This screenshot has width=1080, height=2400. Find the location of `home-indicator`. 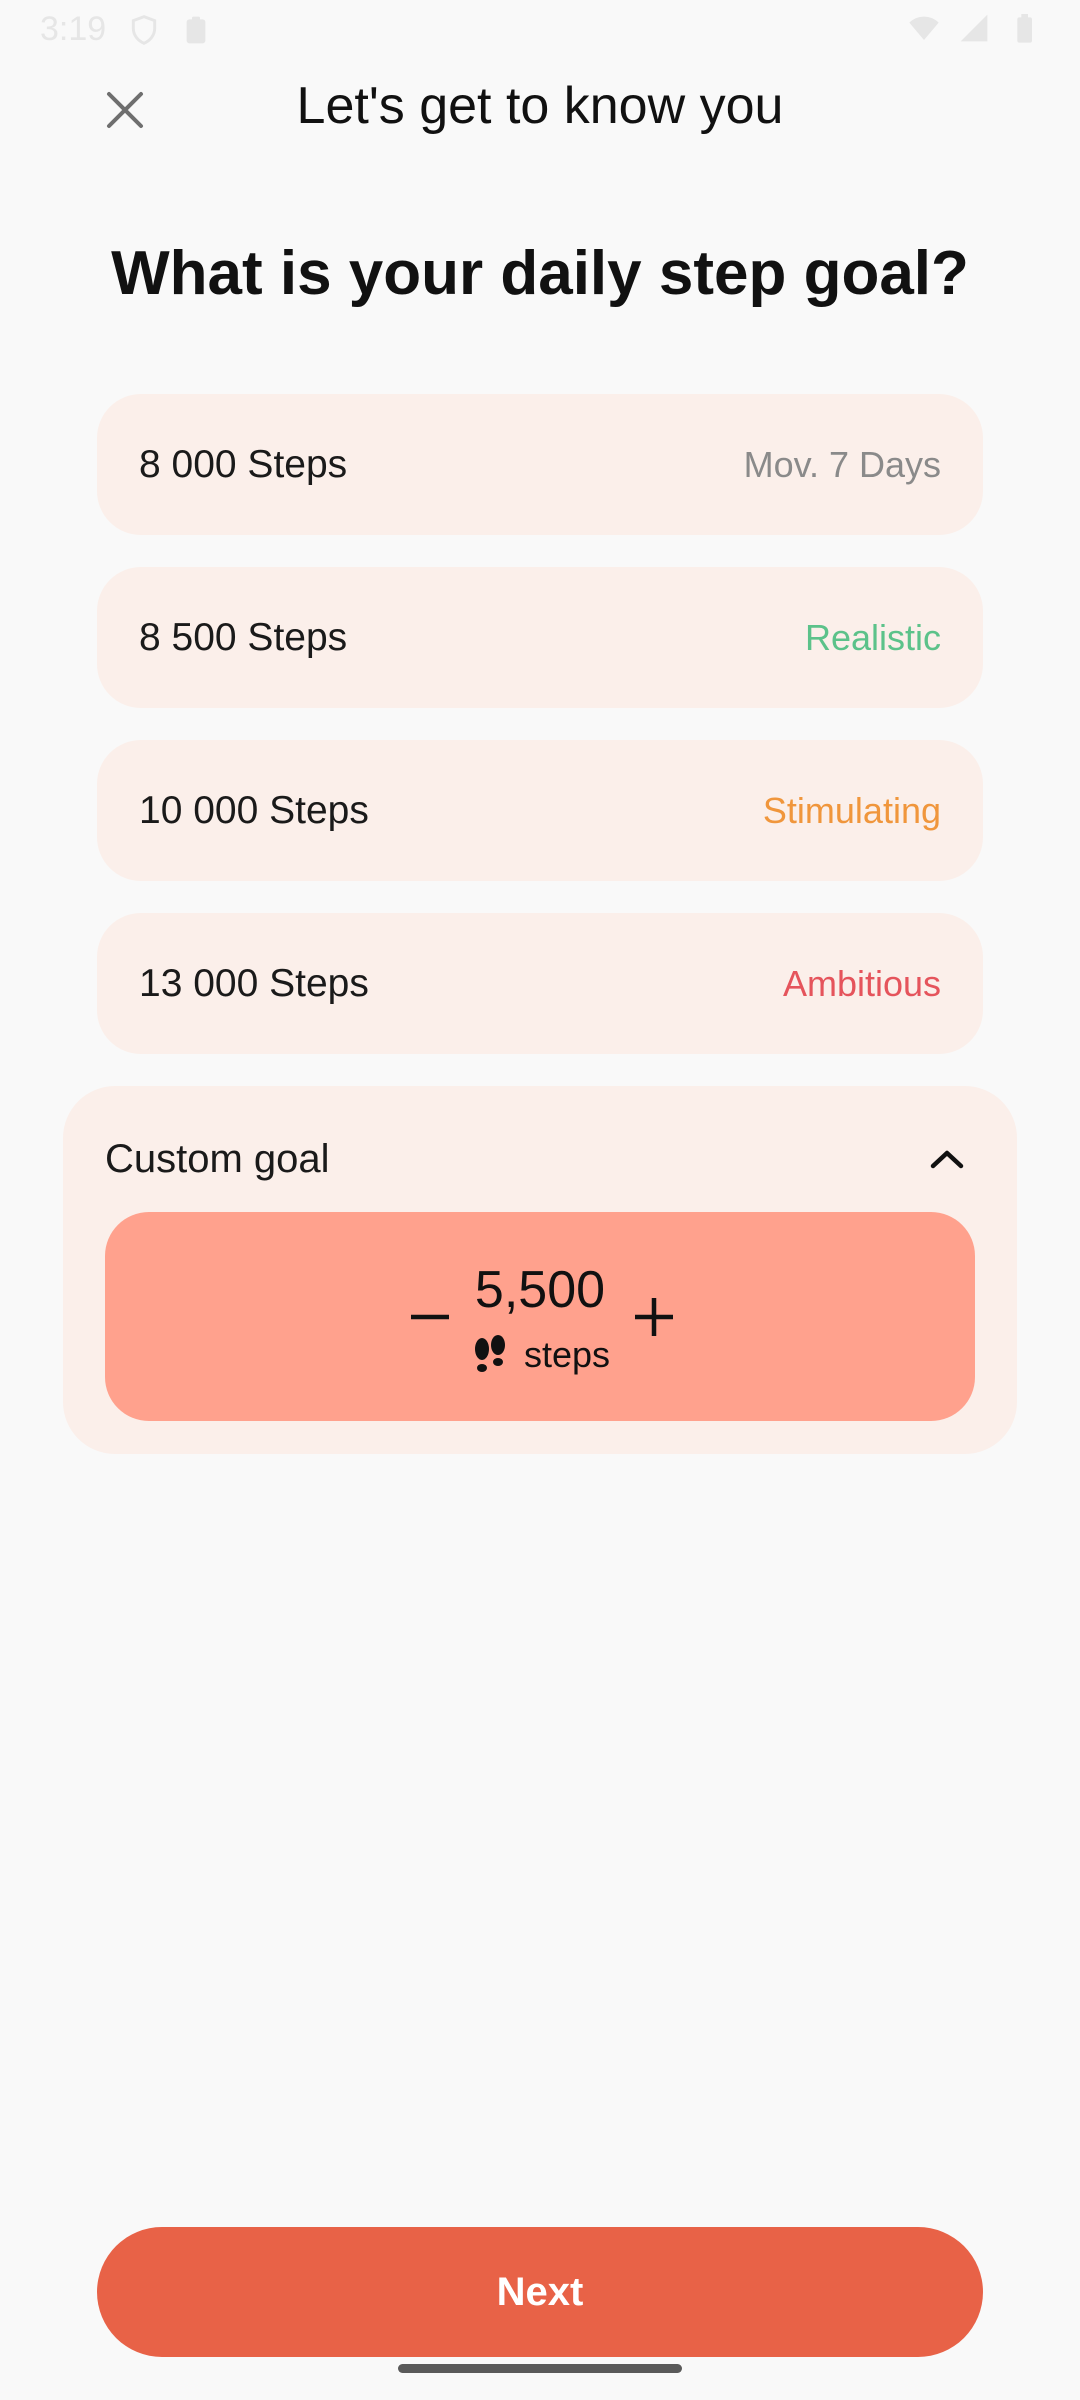

home-indicator is located at coordinates (540, 2368).